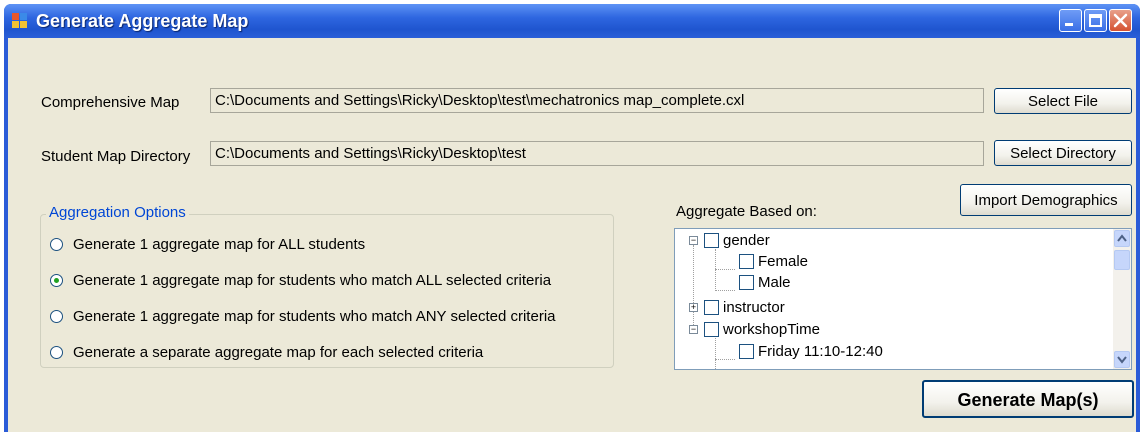  I want to click on minimize-button, so click(1070, 20).